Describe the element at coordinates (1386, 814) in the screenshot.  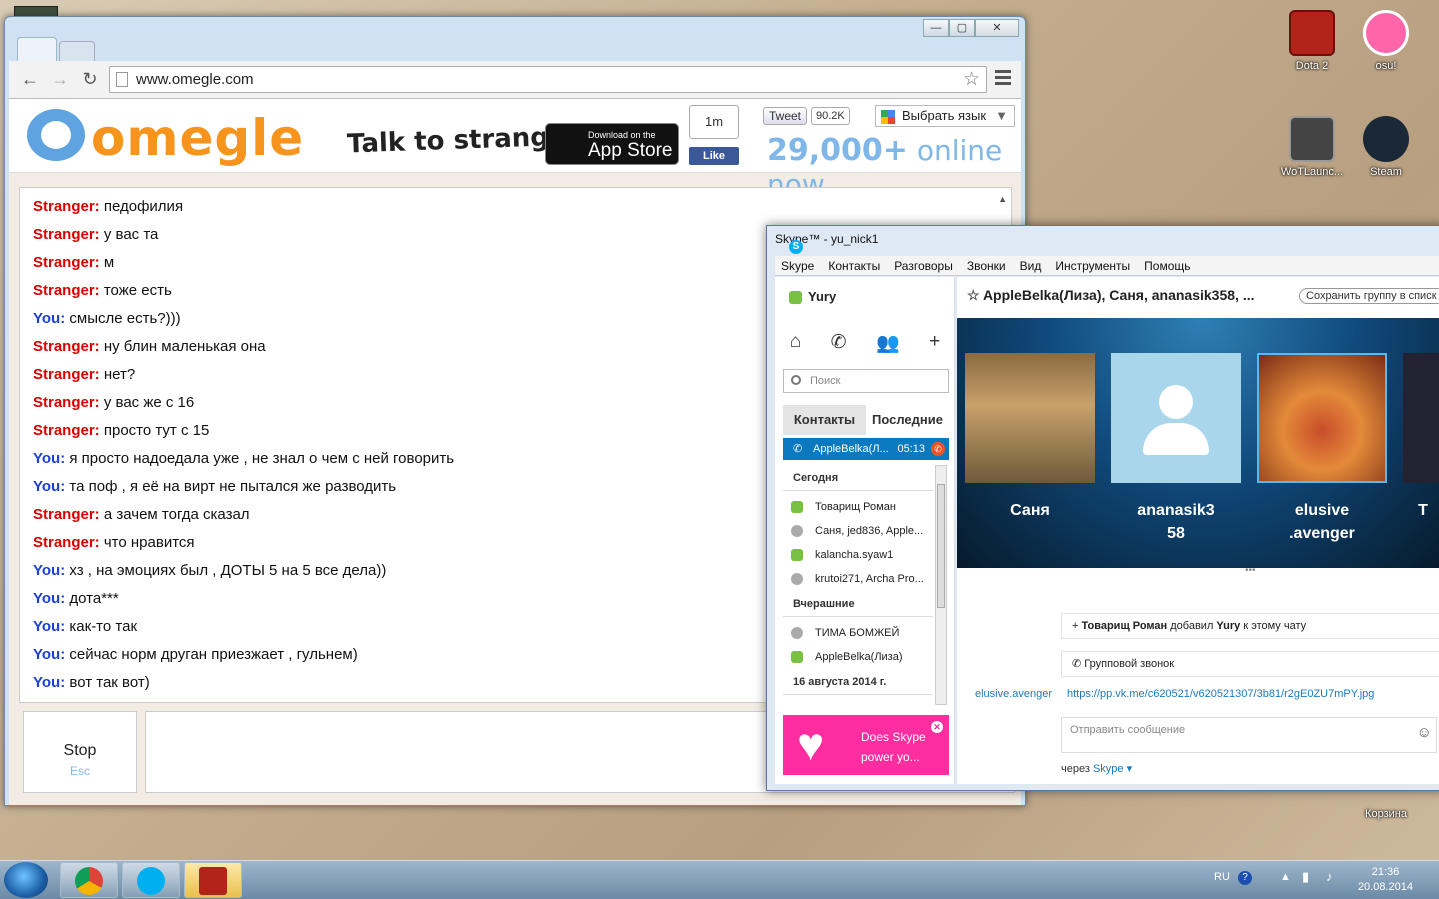
I see `desktop-icon-recycle-bin: Корзина` at that location.